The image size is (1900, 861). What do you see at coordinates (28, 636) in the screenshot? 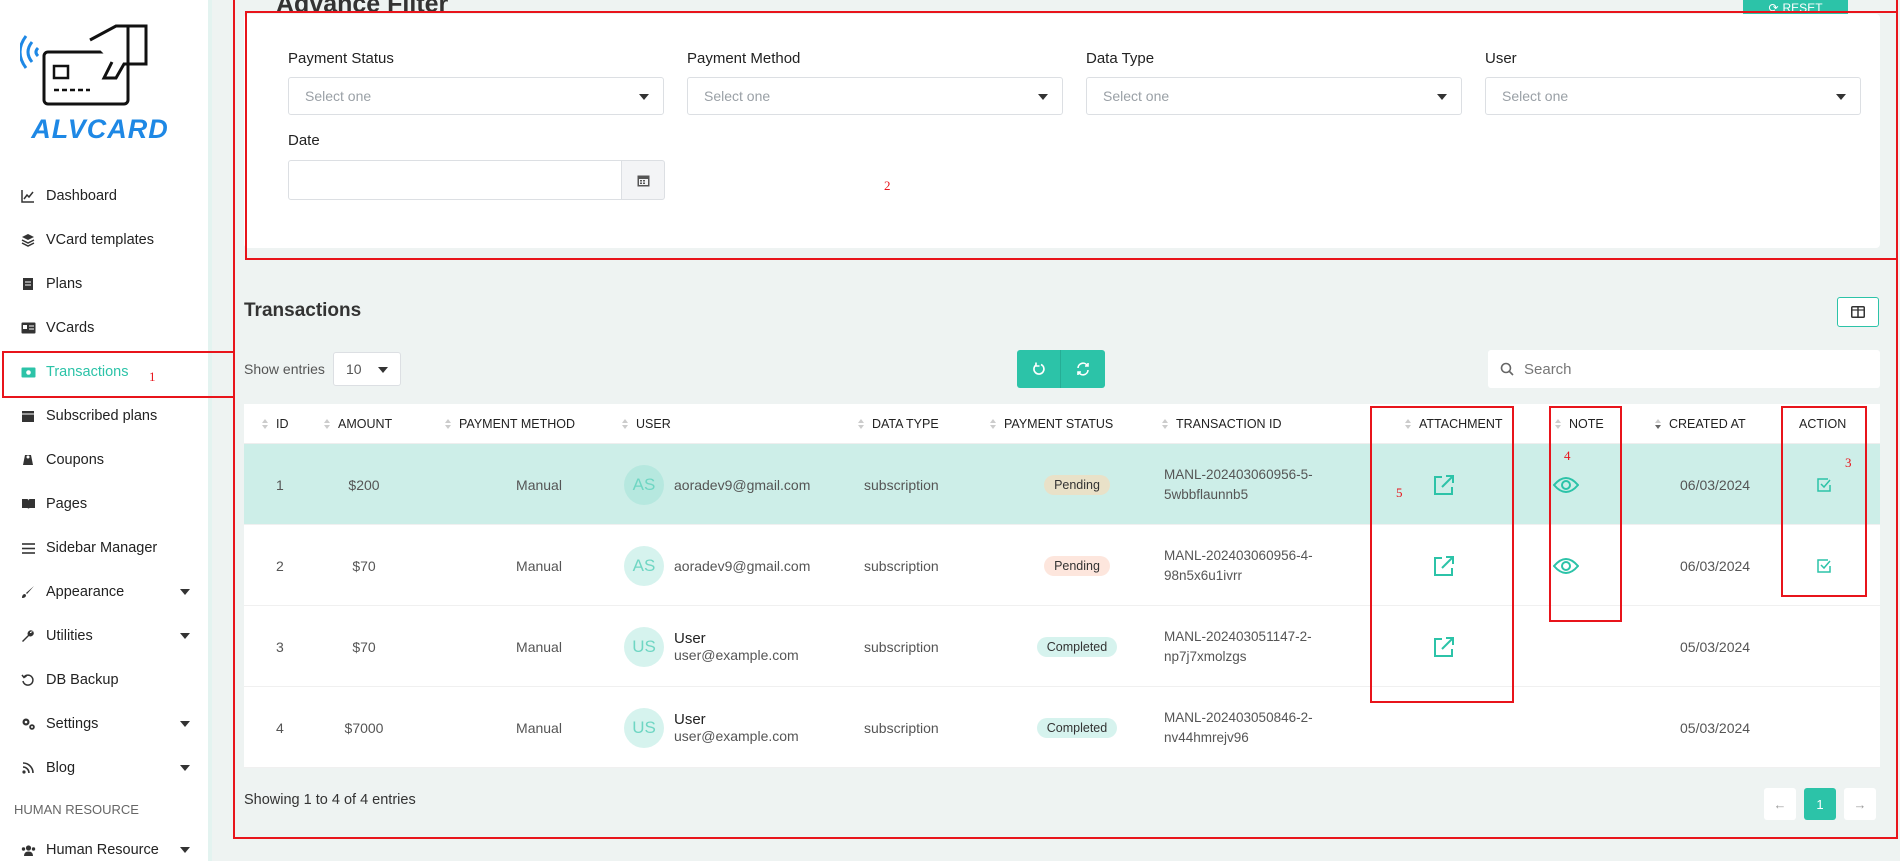
I see `wrench-icon` at bounding box center [28, 636].